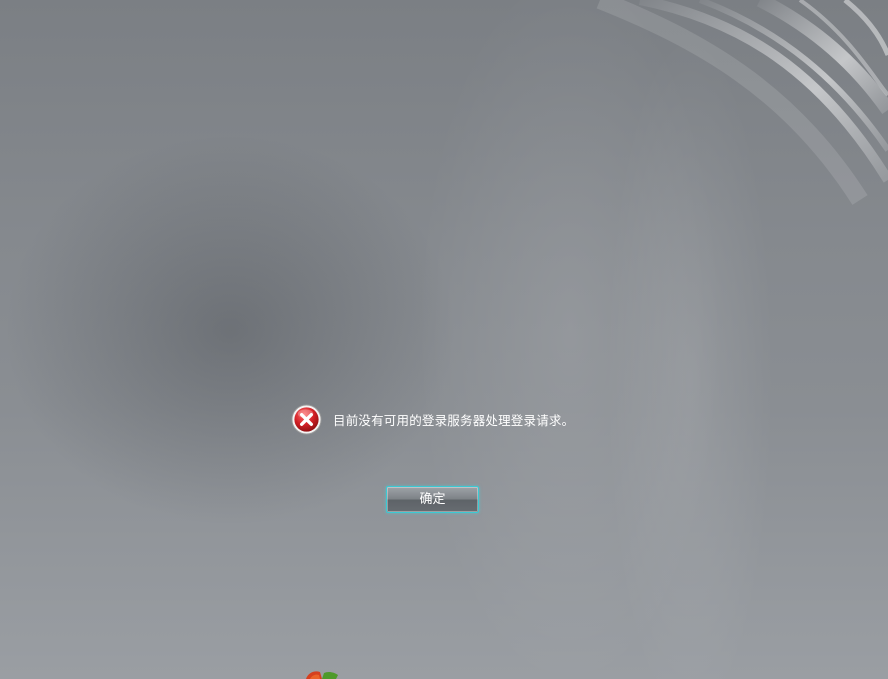 The width and height of the screenshot is (888, 679). Describe the element at coordinates (322, 675) in the screenshot. I see `windows-logo-icon` at that location.